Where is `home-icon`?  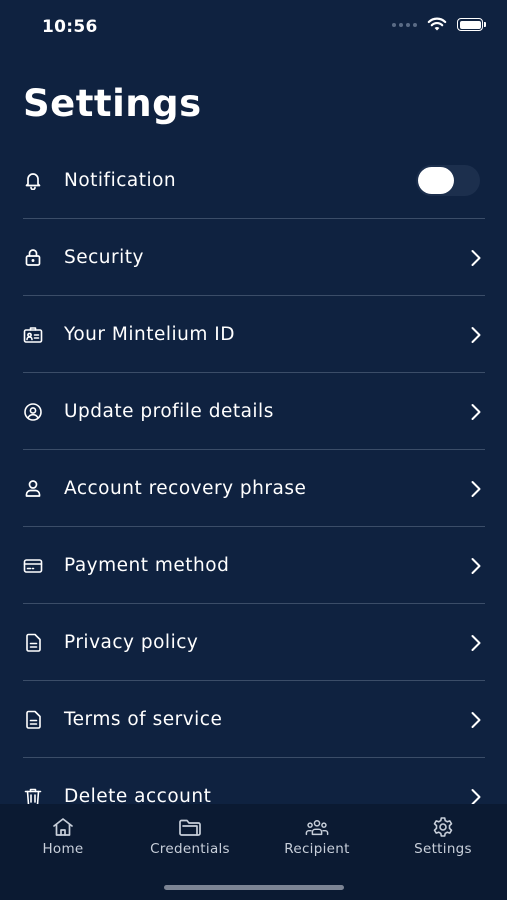 home-icon is located at coordinates (63, 827).